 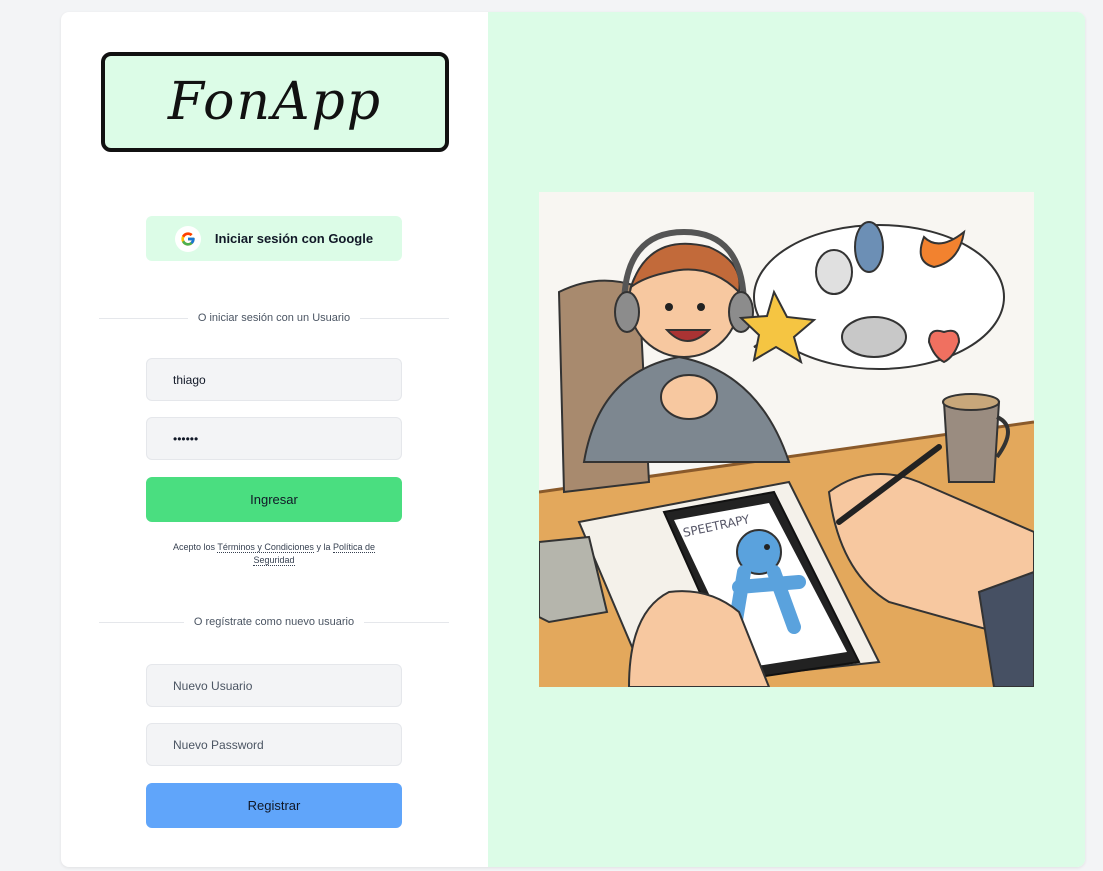 I want to click on app-logo: FonApp, so click(x=275, y=102).